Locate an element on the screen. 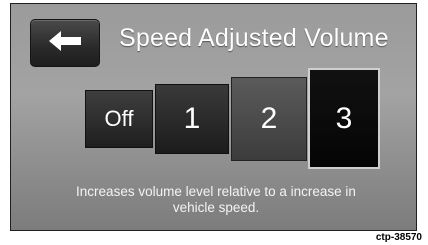 Image resolution: width=428 pixels, height=245 pixels. option-2: 2 is located at coordinates (269, 119).